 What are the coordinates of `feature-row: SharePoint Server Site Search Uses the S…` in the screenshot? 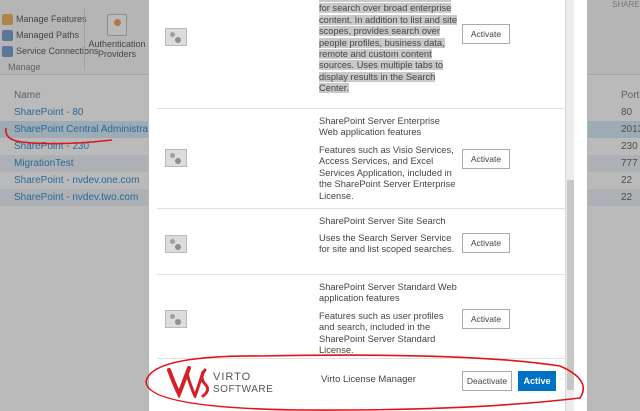 It's located at (363, 241).